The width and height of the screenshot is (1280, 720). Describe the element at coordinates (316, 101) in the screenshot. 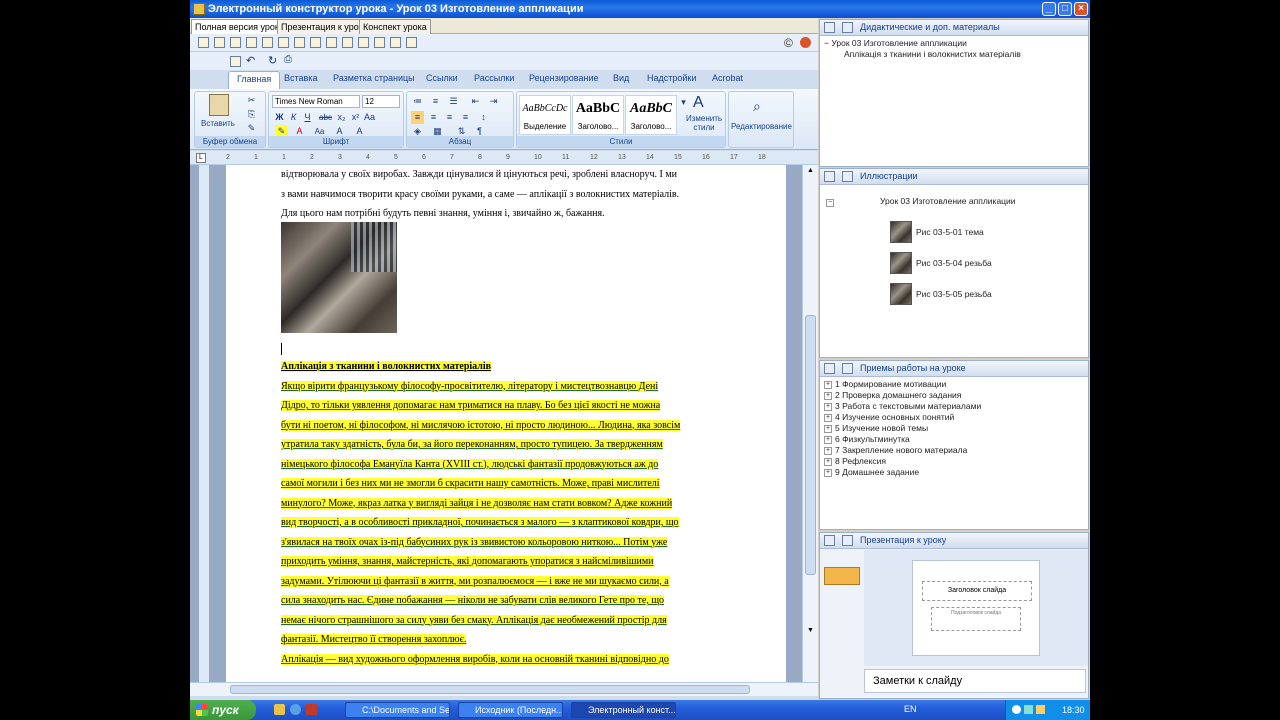

I see `font-name-combo: Times New Roman` at that location.